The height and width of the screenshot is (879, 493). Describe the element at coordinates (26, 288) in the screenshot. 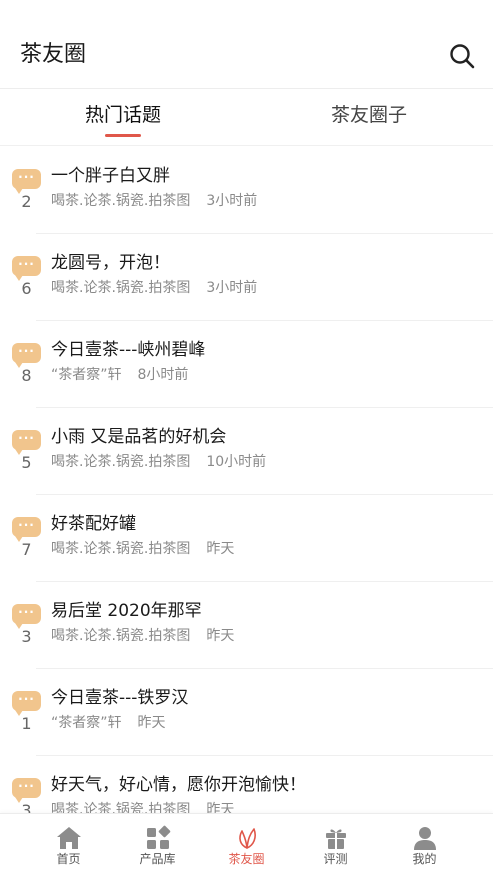

I see `comment-count: 6` at that location.